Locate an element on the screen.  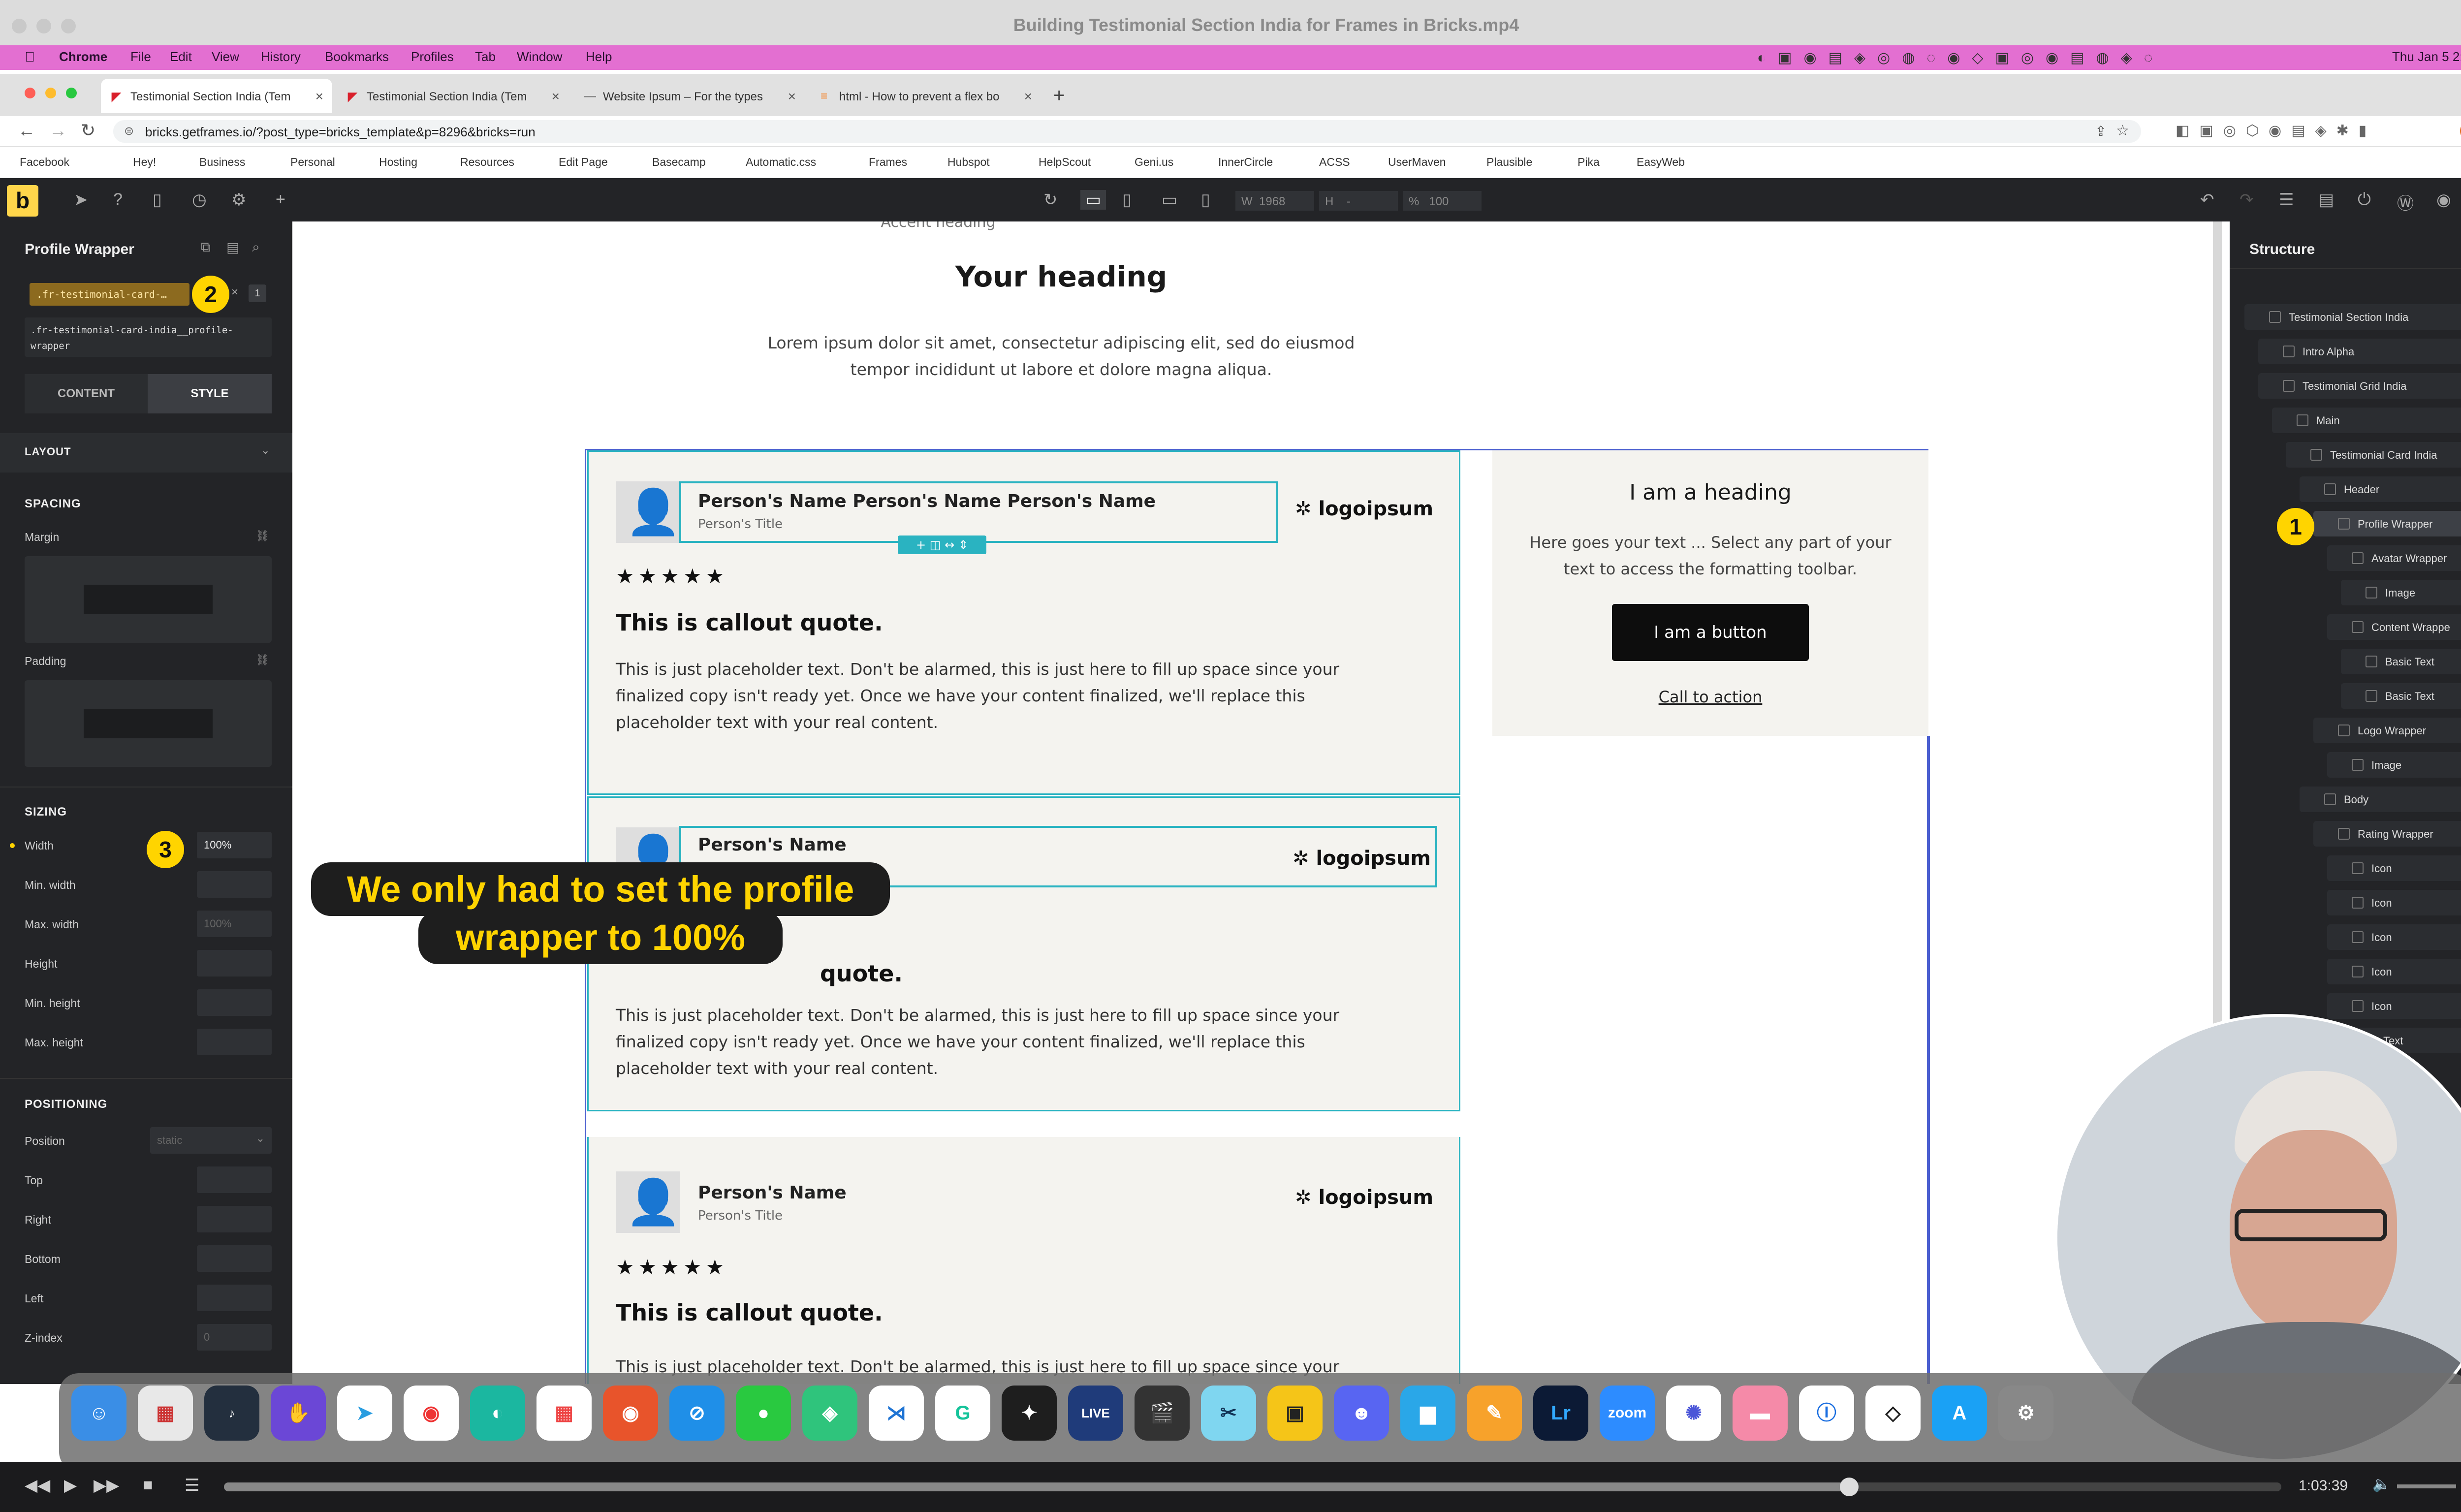
bookmark-item: InnerCircle is located at coordinates (1245, 162).